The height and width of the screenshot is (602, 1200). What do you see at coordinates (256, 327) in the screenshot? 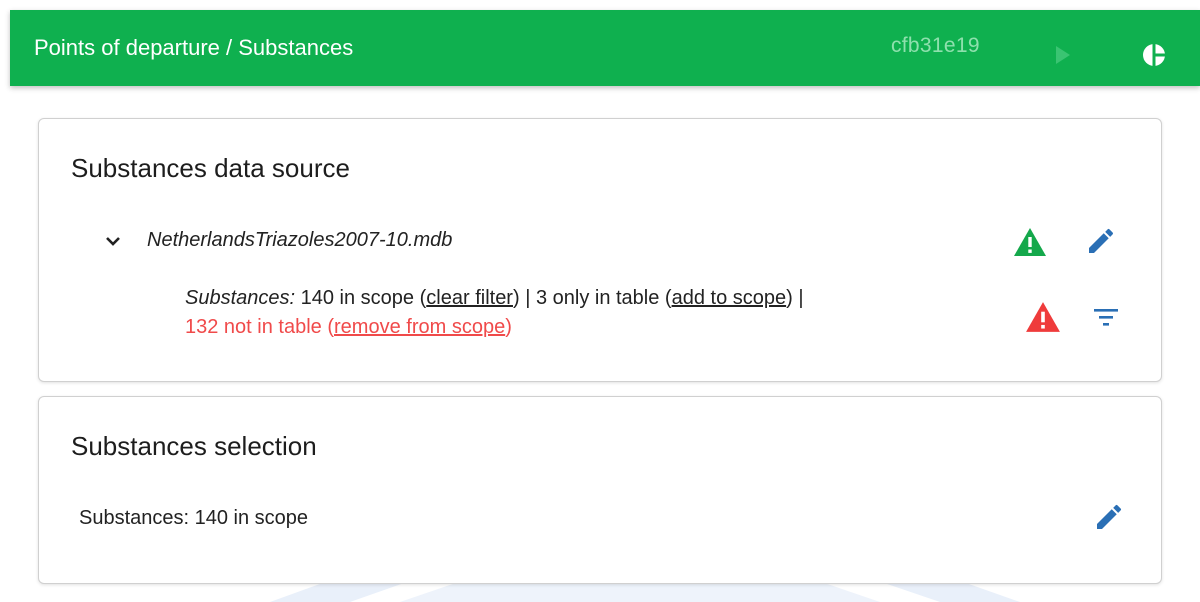
I see `not-in-table-text: 132 not in table` at bounding box center [256, 327].